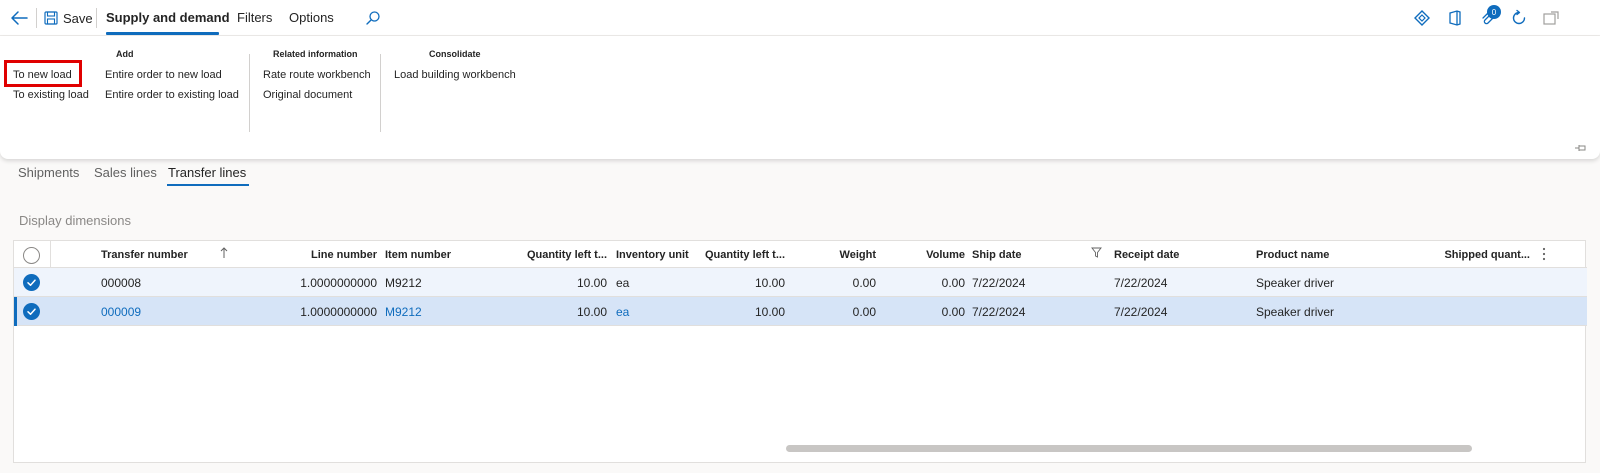 The width and height of the screenshot is (1600, 473). What do you see at coordinates (418, 255) in the screenshot?
I see `column-header-item-number: Item number` at bounding box center [418, 255].